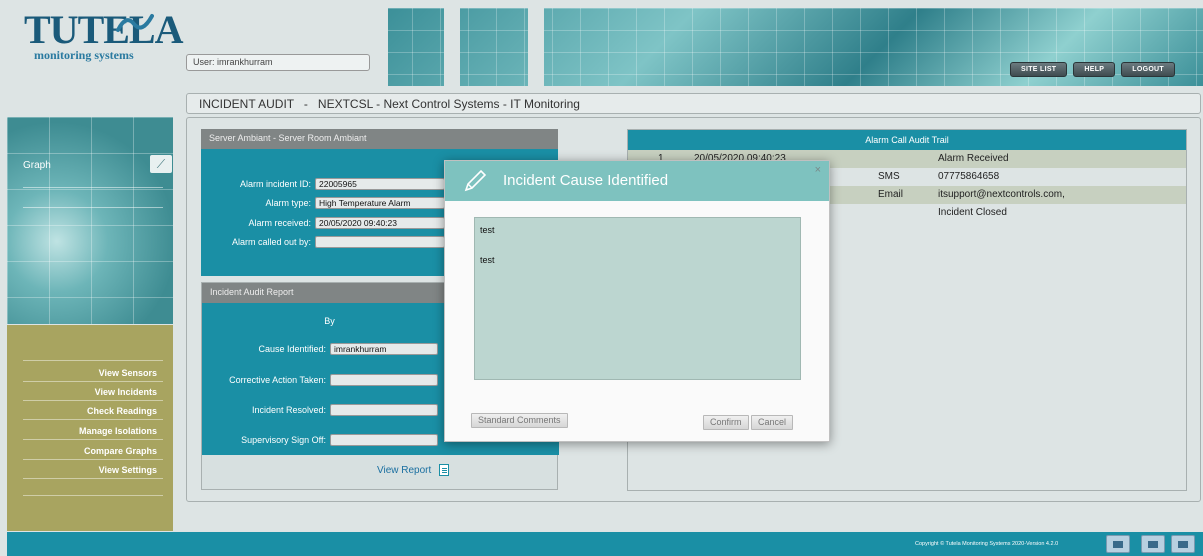 The width and height of the screenshot is (1203, 556). Describe the element at coordinates (104, 40) in the screenshot. I see `tutela-logo: TUTELA monitoring systems` at that location.